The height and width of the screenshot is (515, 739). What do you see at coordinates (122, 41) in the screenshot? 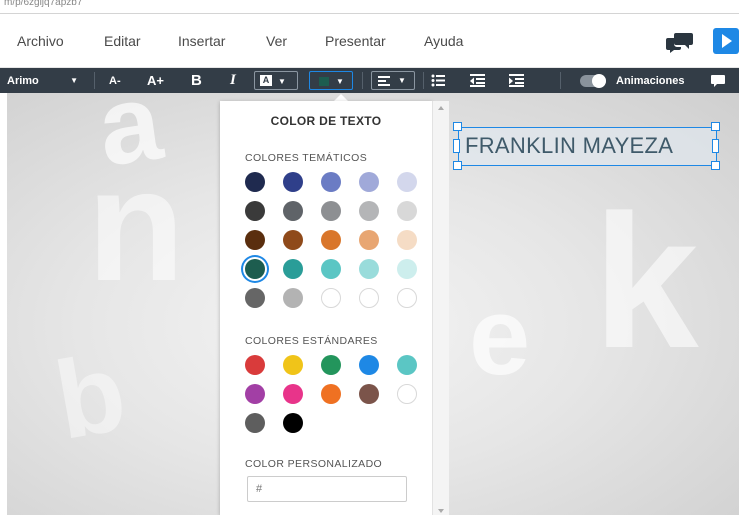
I see `menu-editar: Editar` at bounding box center [122, 41].